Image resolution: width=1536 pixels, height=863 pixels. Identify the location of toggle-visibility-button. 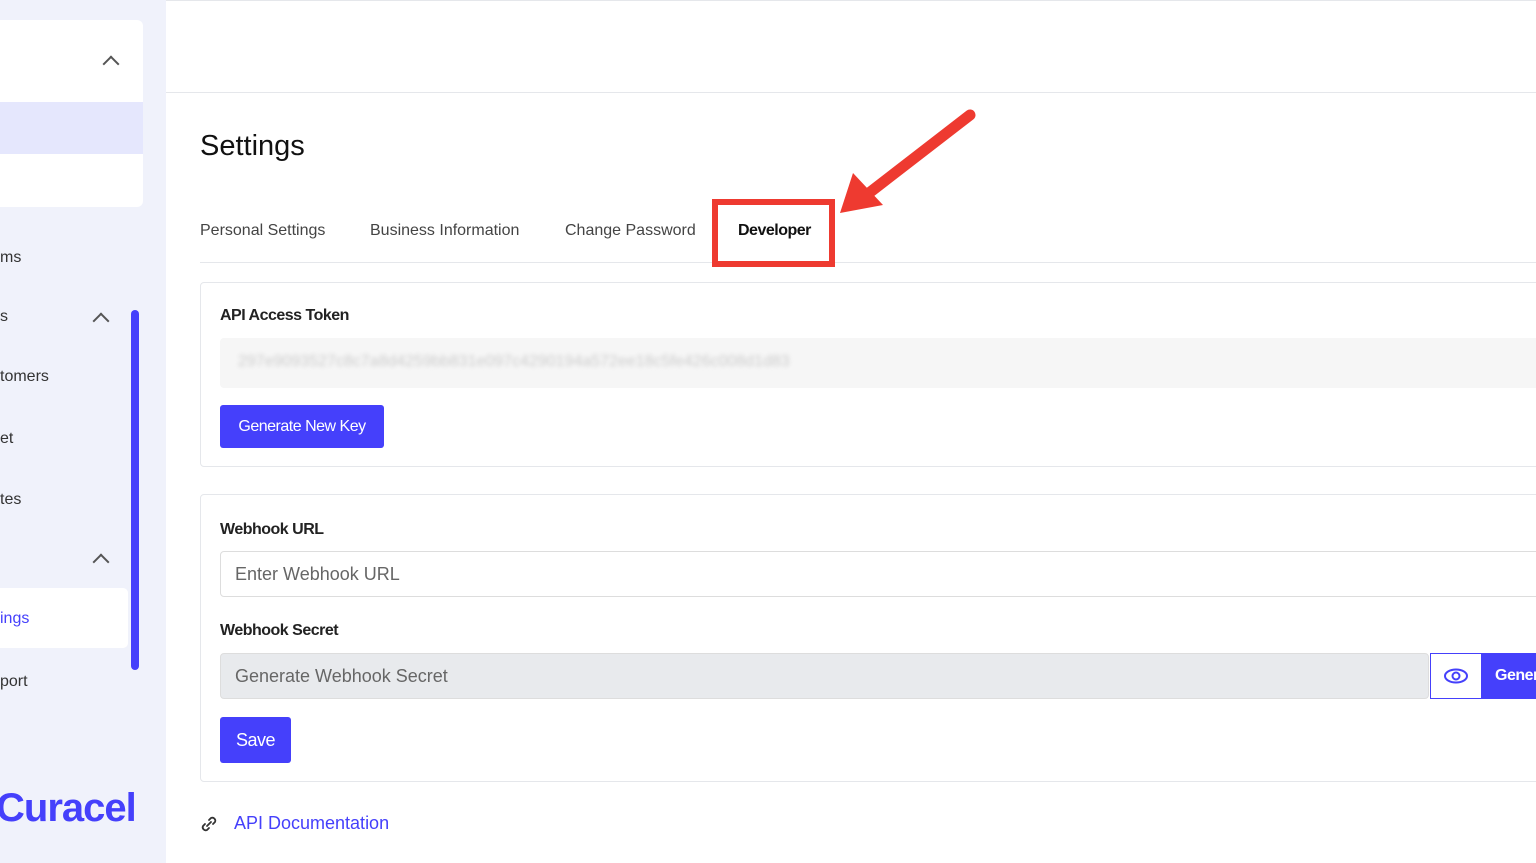
(1456, 676).